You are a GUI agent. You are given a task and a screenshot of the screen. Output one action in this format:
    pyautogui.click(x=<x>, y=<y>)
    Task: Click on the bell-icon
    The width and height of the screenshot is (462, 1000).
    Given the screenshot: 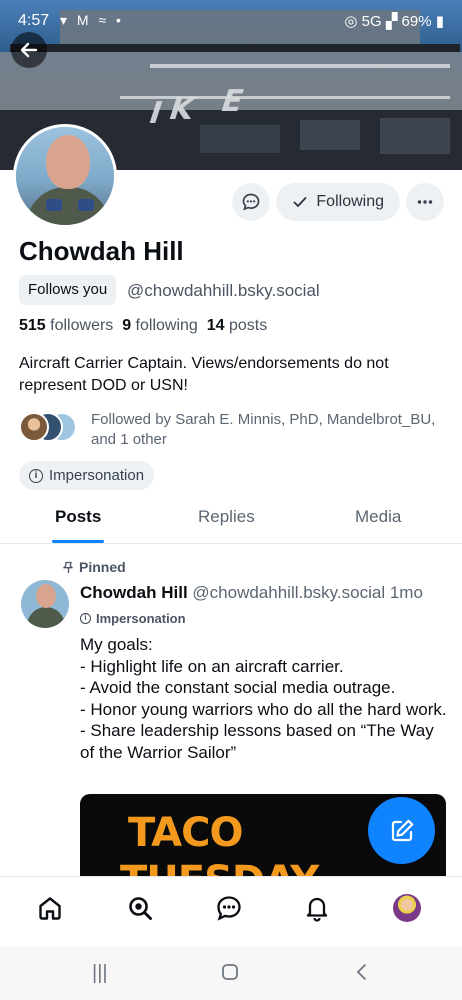 What is the action you would take?
    pyautogui.click(x=317, y=909)
    